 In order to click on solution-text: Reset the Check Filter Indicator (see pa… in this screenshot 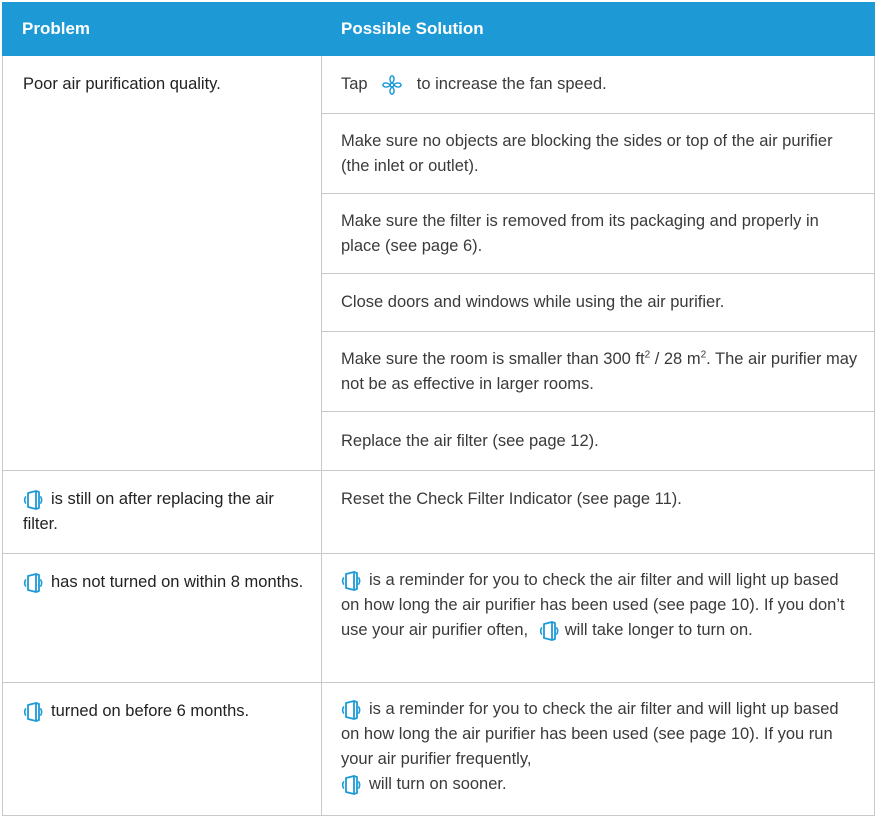, I will do `click(511, 499)`.